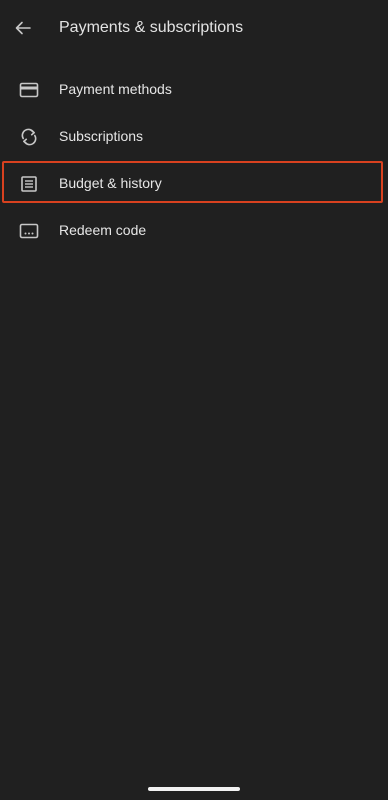 This screenshot has height=800, width=388. What do you see at coordinates (29, 231) in the screenshot?
I see `code-card-icon` at bounding box center [29, 231].